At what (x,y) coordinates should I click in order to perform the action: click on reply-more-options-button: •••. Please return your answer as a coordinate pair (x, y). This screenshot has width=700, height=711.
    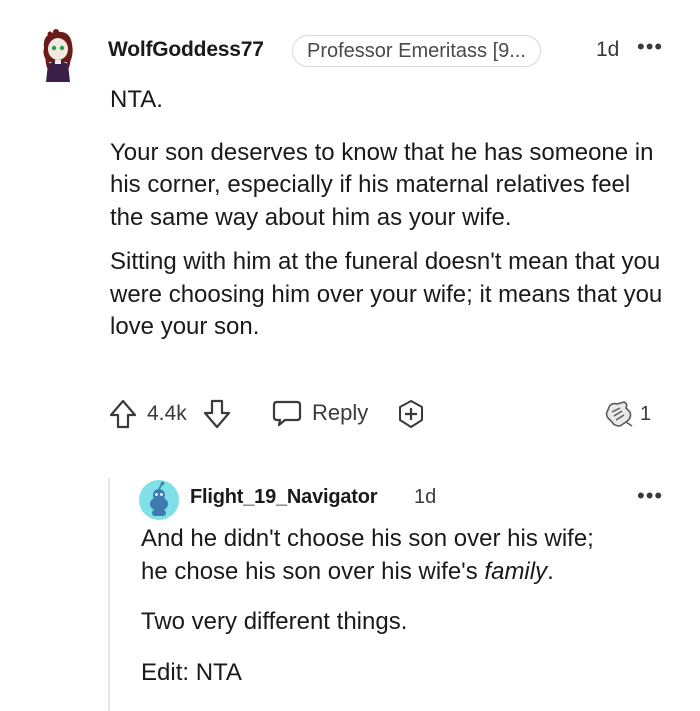
    Looking at the image, I should click on (650, 496).